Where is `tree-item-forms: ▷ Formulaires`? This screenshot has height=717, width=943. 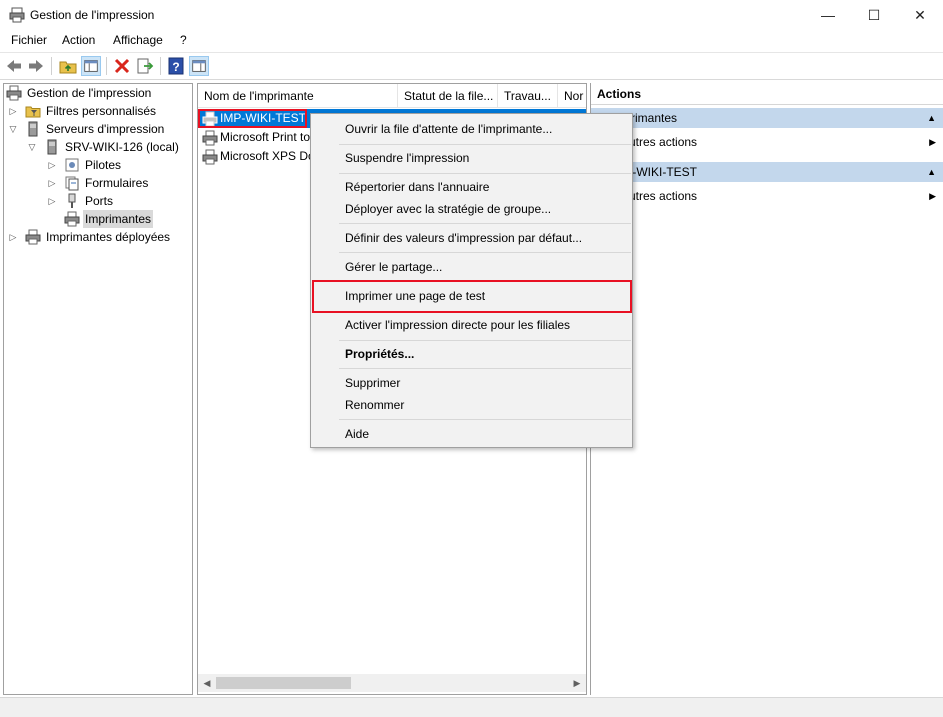
tree-item-forms: ▷ Formulaires is located at coordinates (97, 183).